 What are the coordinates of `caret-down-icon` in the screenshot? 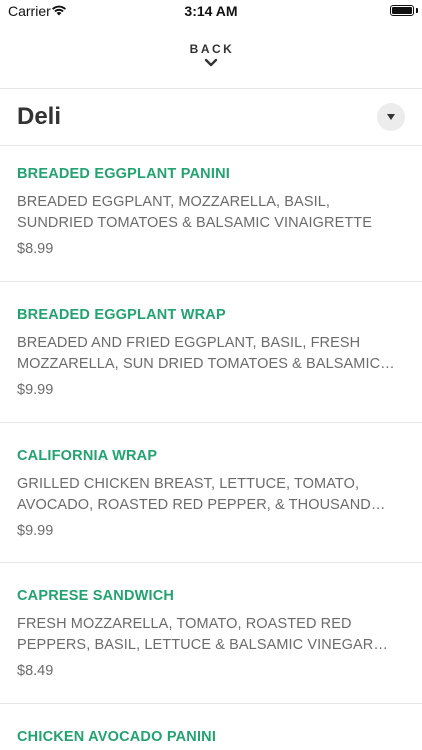 It's located at (391, 117).